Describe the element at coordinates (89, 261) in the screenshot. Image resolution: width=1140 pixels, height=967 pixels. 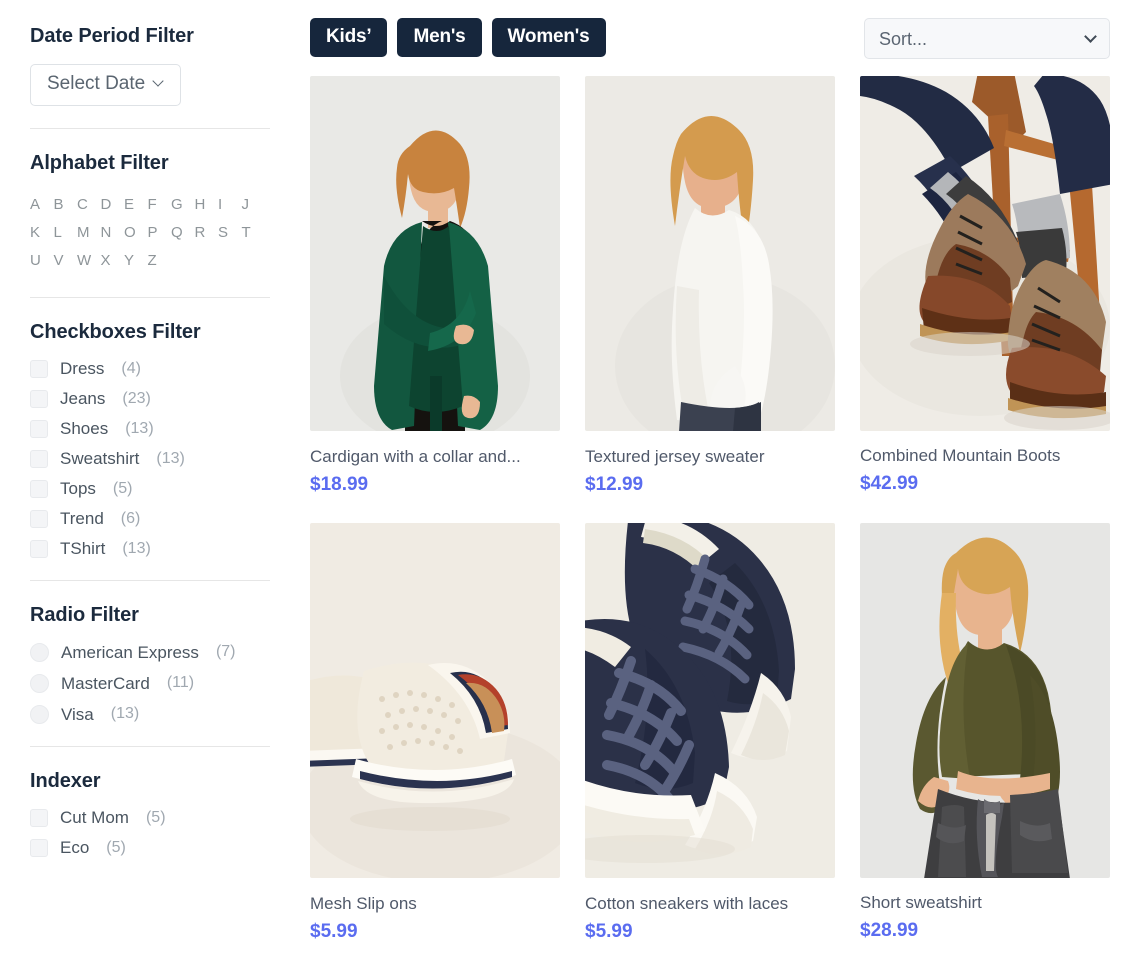
I see `alphabet-letter-w: W` at that location.